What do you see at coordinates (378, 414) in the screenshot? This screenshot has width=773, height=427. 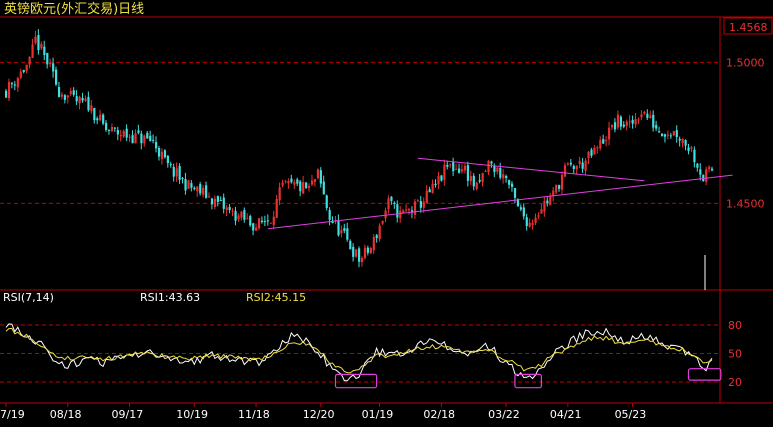 I see `date-tick-label: 01/19` at bounding box center [378, 414].